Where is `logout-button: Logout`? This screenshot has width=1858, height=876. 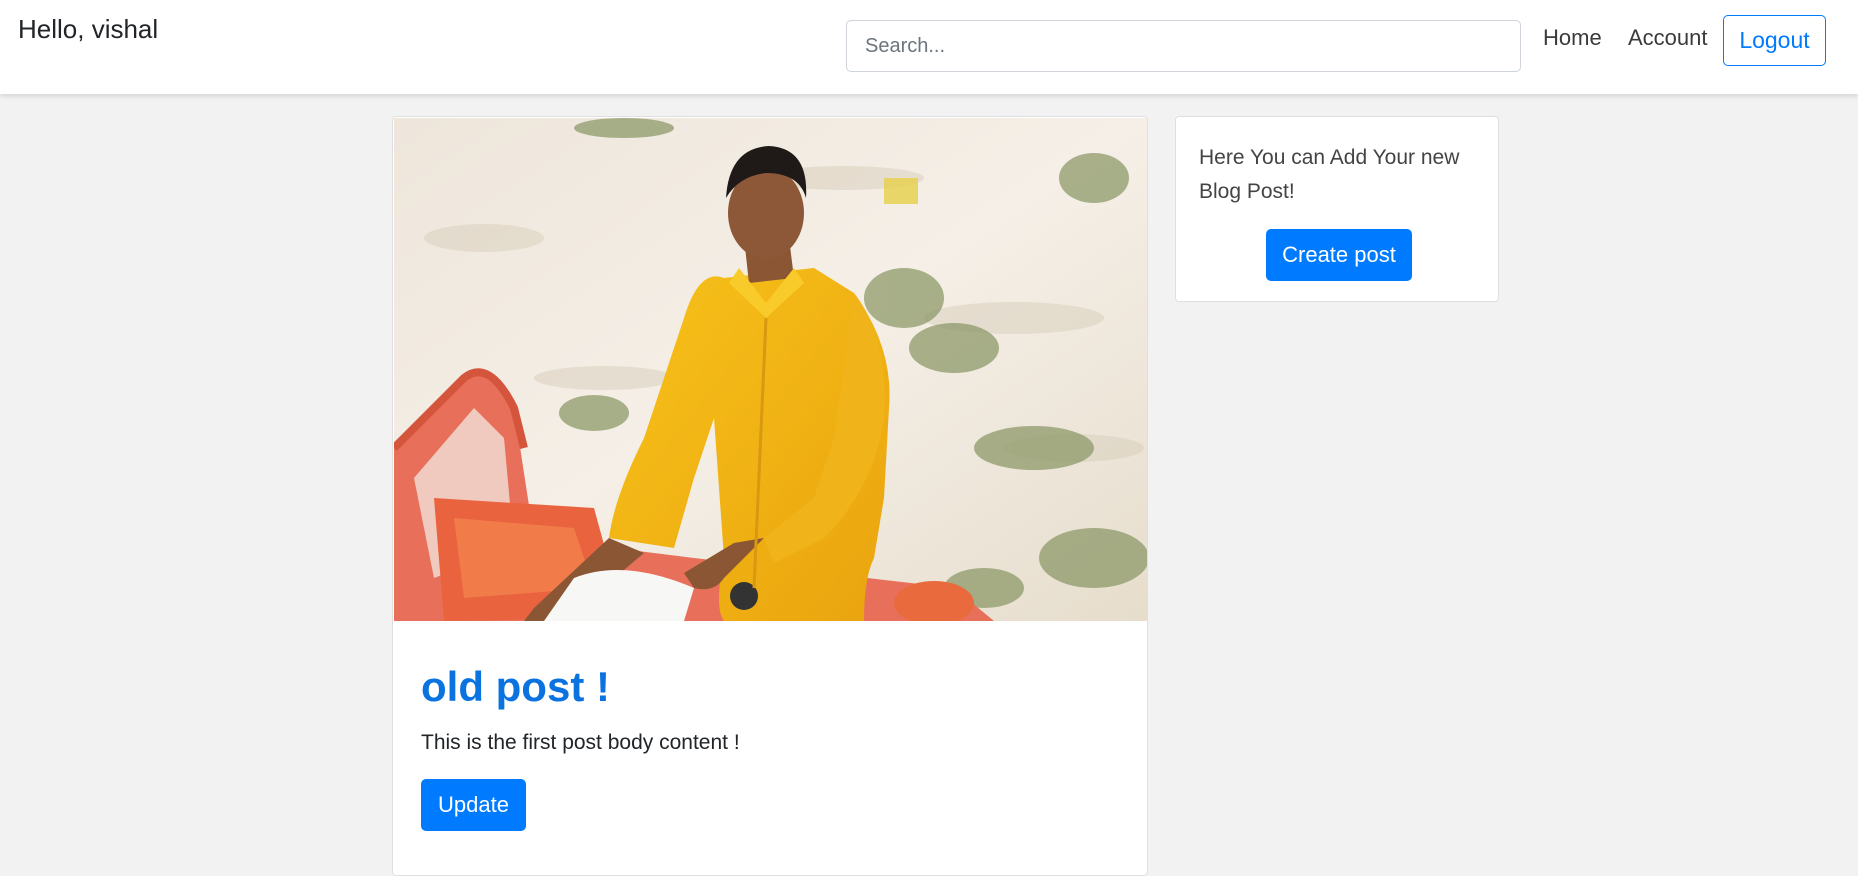
logout-button: Logout is located at coordinates (1774, 40).